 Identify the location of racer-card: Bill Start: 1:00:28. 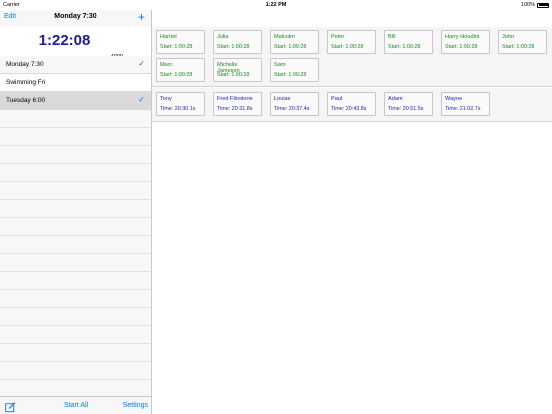
(408, 42).